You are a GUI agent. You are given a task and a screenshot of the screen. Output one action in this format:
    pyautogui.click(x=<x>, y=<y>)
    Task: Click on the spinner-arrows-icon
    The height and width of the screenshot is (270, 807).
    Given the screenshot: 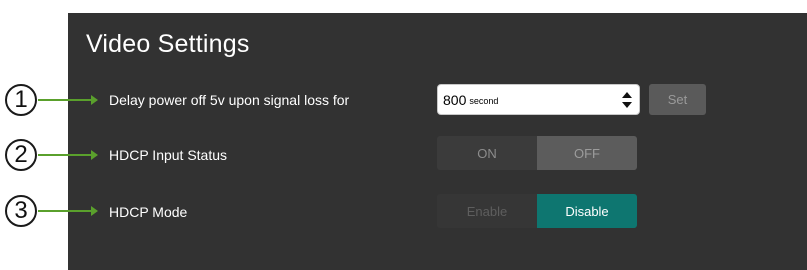 What is the action you would take?
    pyautogui.click(x=627, y=100)
    